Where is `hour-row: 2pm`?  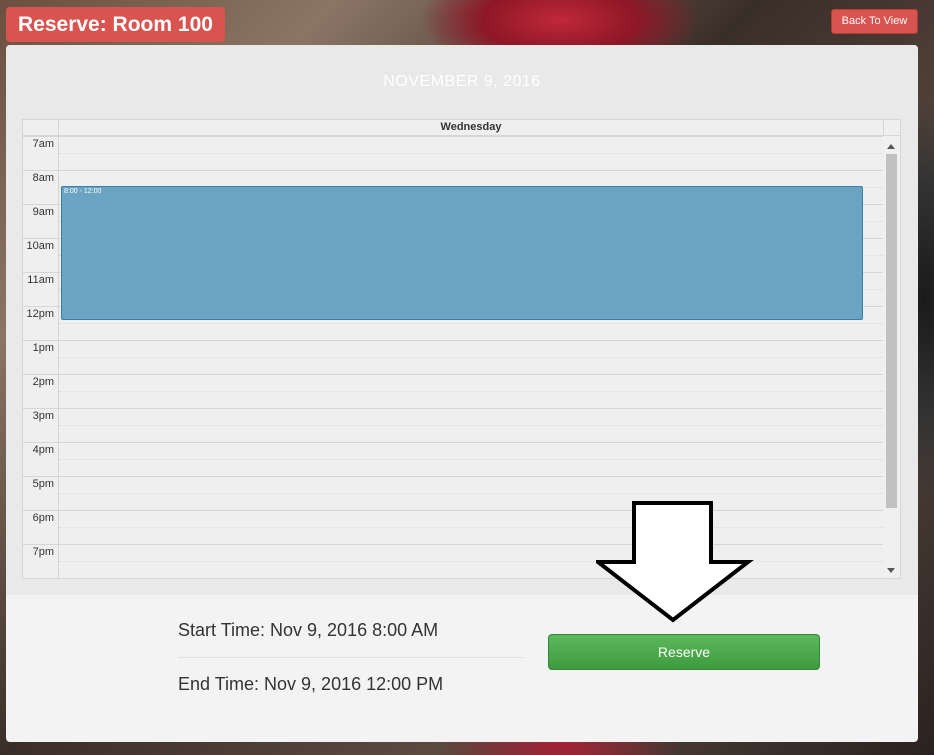
hour-row: 2pm is located at coordinates (453, 391).